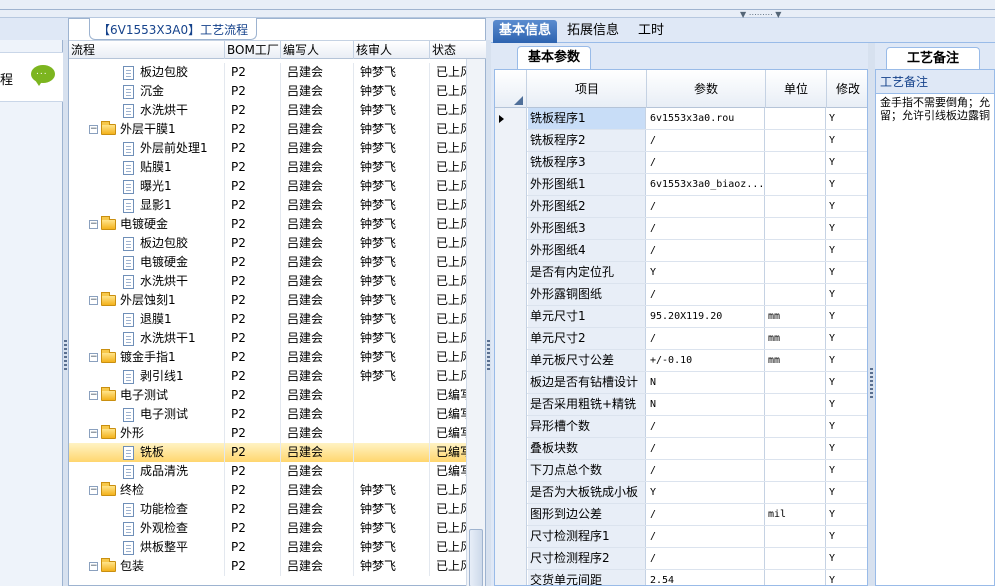 The width and height of the screenshot is (995, 586). Describe the element at coordinates (796, 89) in the screenshot. I see `grid-col-unit: 单位` at that location.